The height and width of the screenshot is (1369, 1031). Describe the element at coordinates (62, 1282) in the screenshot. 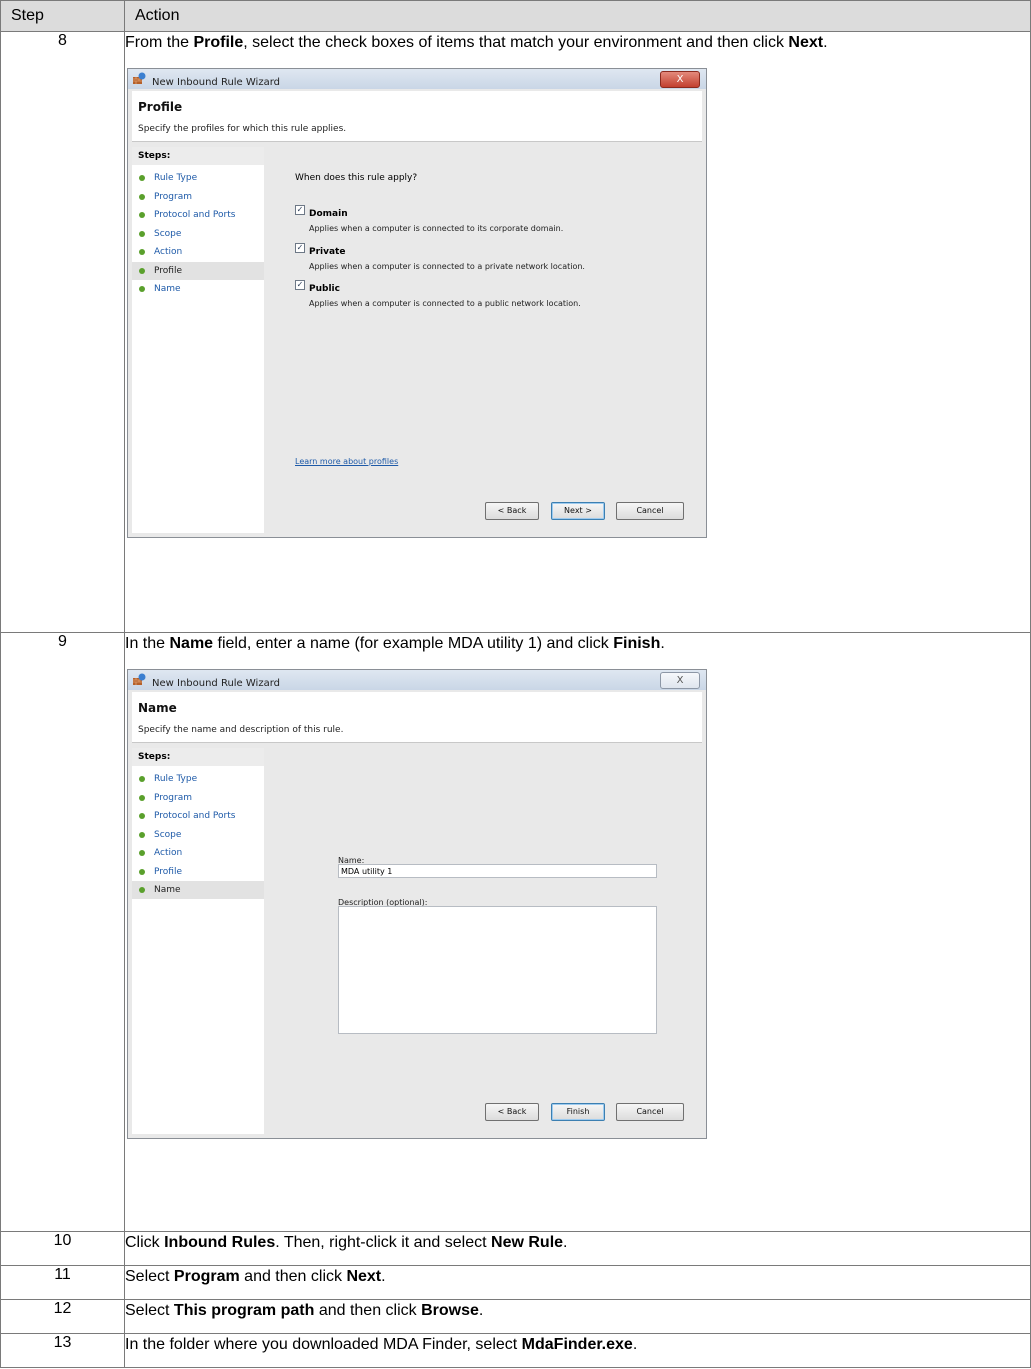

I see `step-number: 11` at that location.